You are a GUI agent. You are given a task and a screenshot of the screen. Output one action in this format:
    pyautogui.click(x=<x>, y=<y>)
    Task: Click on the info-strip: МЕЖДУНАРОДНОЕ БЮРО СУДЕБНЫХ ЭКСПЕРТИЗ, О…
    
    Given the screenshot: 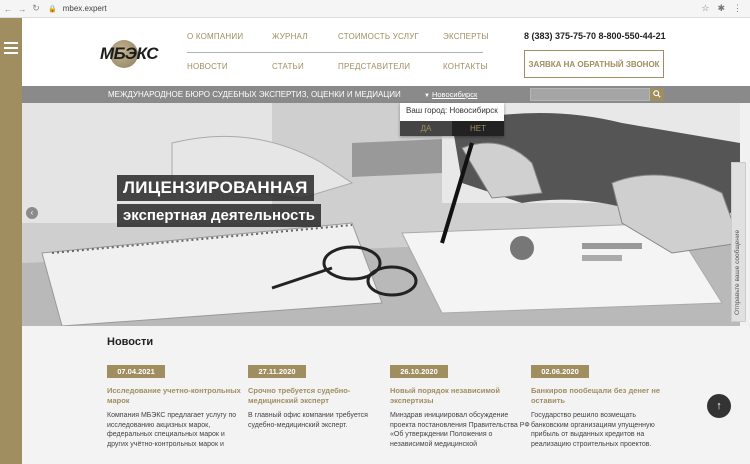 What is the action you would take?
    pyautogui.click(x=386, y=94)
    